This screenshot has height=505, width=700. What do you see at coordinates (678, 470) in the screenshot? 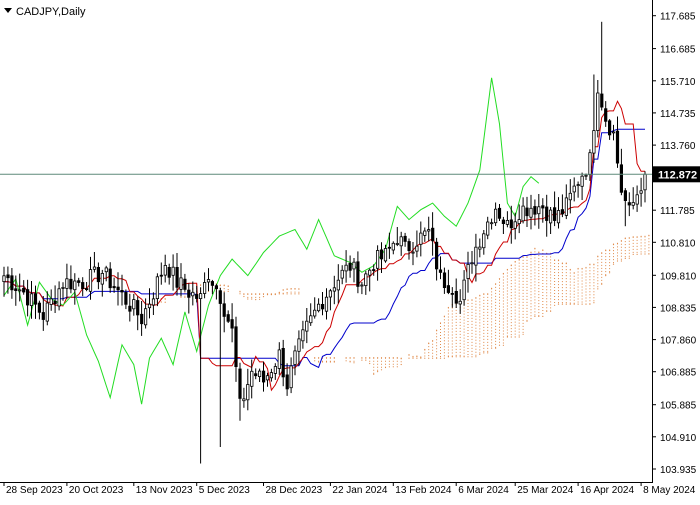
I see `y-tick-label: 103.935` at bounding box center [678, 470].